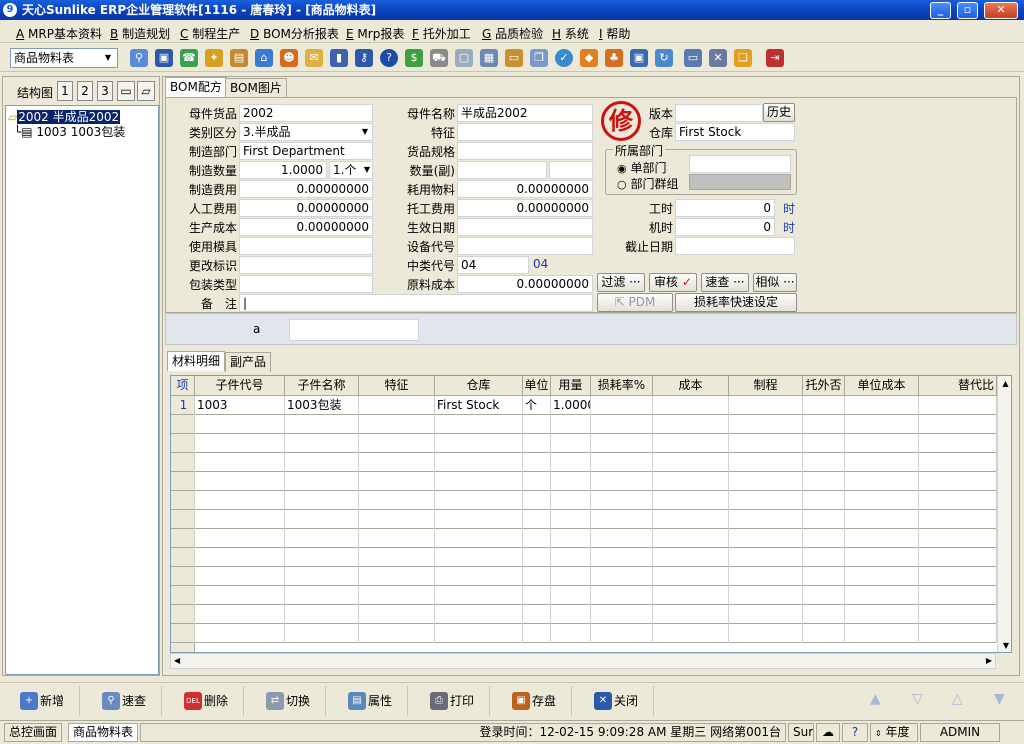 The image size is (1024, 744). What do you see at coordinates (375, 33) in the screenshot?
I see `menu-mrp-report: E Mrp报表` at bounding box center [375, 33].